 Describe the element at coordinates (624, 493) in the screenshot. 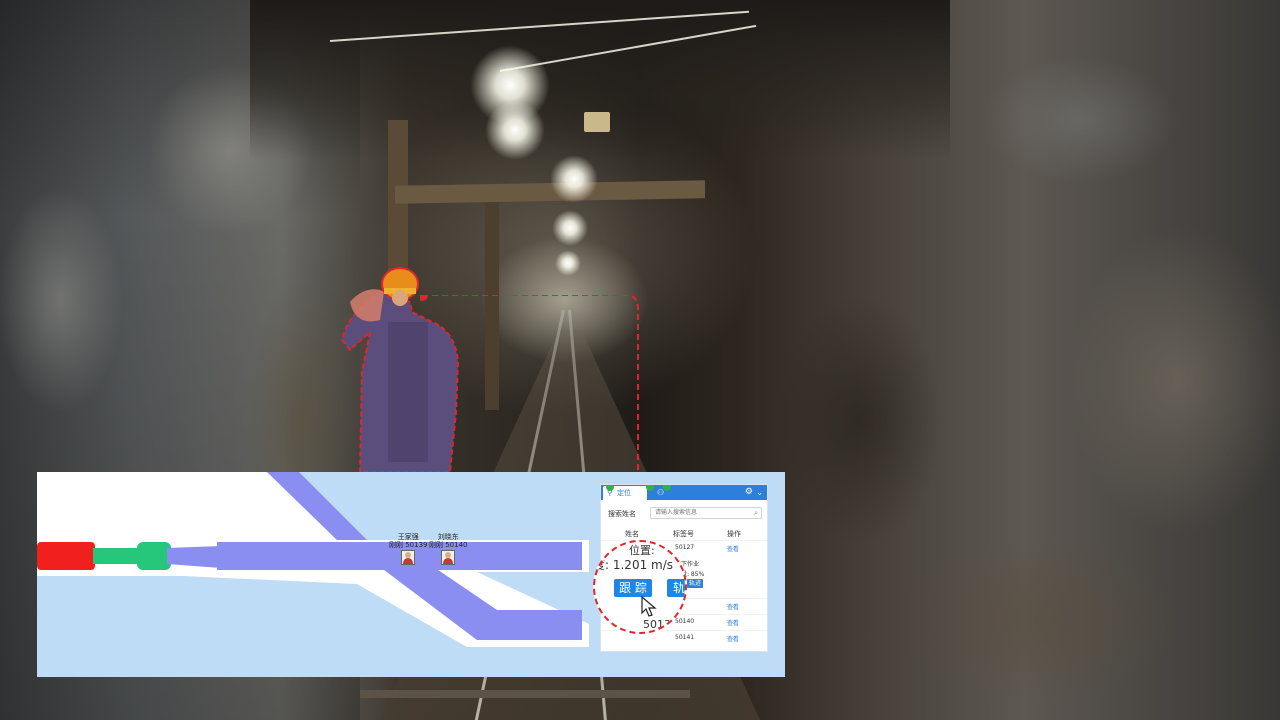

I see `tab-label: 定位` at that location.